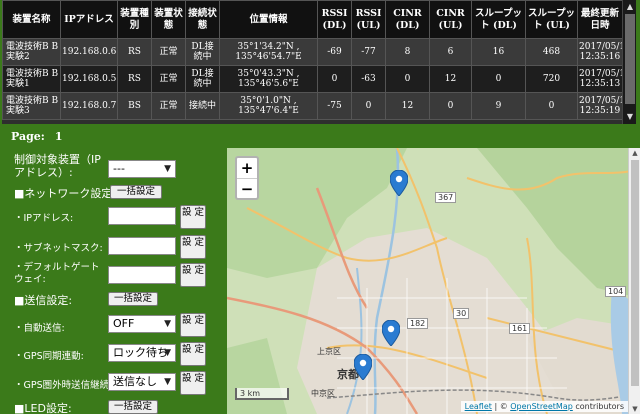  What do you see at coordinates (134, 19) in the screenshot?
I see `column-header: 装置種別` at bounding box center [134, 19].